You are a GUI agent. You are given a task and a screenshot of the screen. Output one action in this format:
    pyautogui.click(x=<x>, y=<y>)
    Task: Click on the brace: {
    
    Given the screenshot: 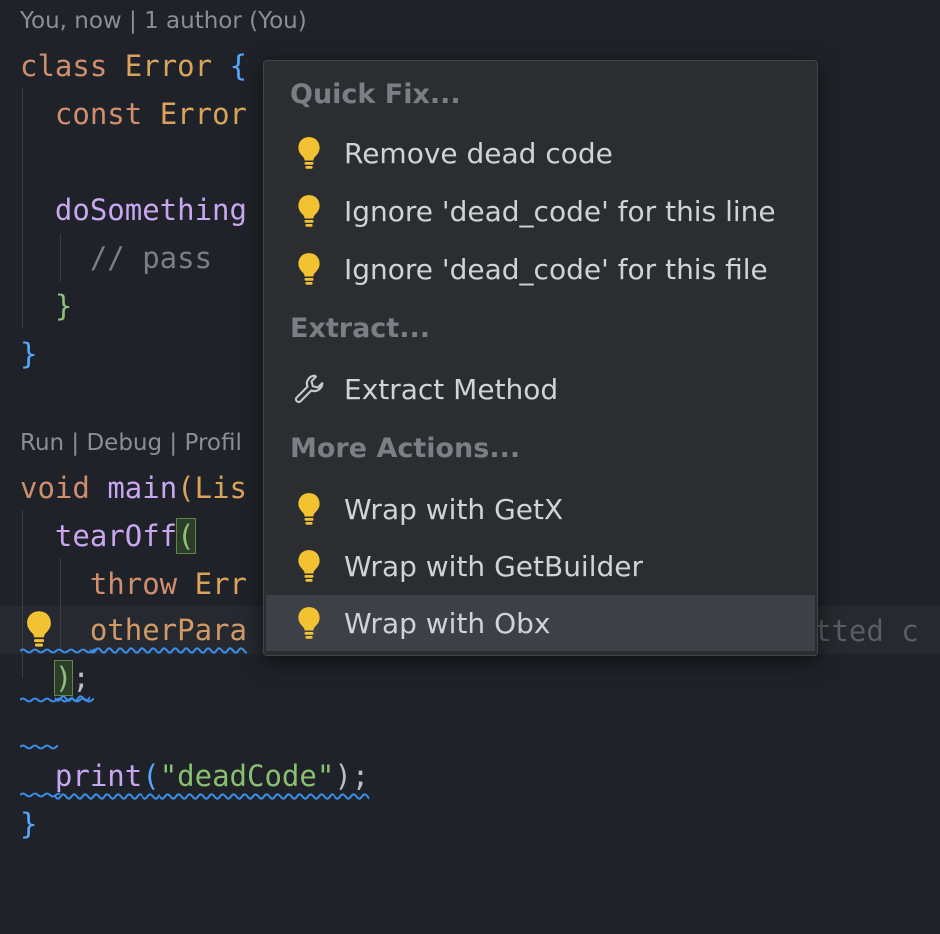 What is the action you would take?
    pyautogui.click(x=238, y=66)
    